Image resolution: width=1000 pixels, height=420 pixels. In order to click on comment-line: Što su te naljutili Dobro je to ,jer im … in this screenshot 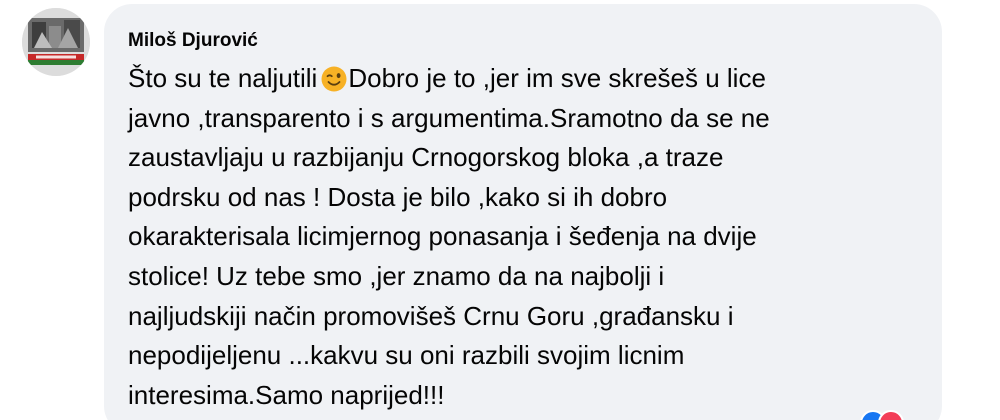, I will do `click(528, 79)`.